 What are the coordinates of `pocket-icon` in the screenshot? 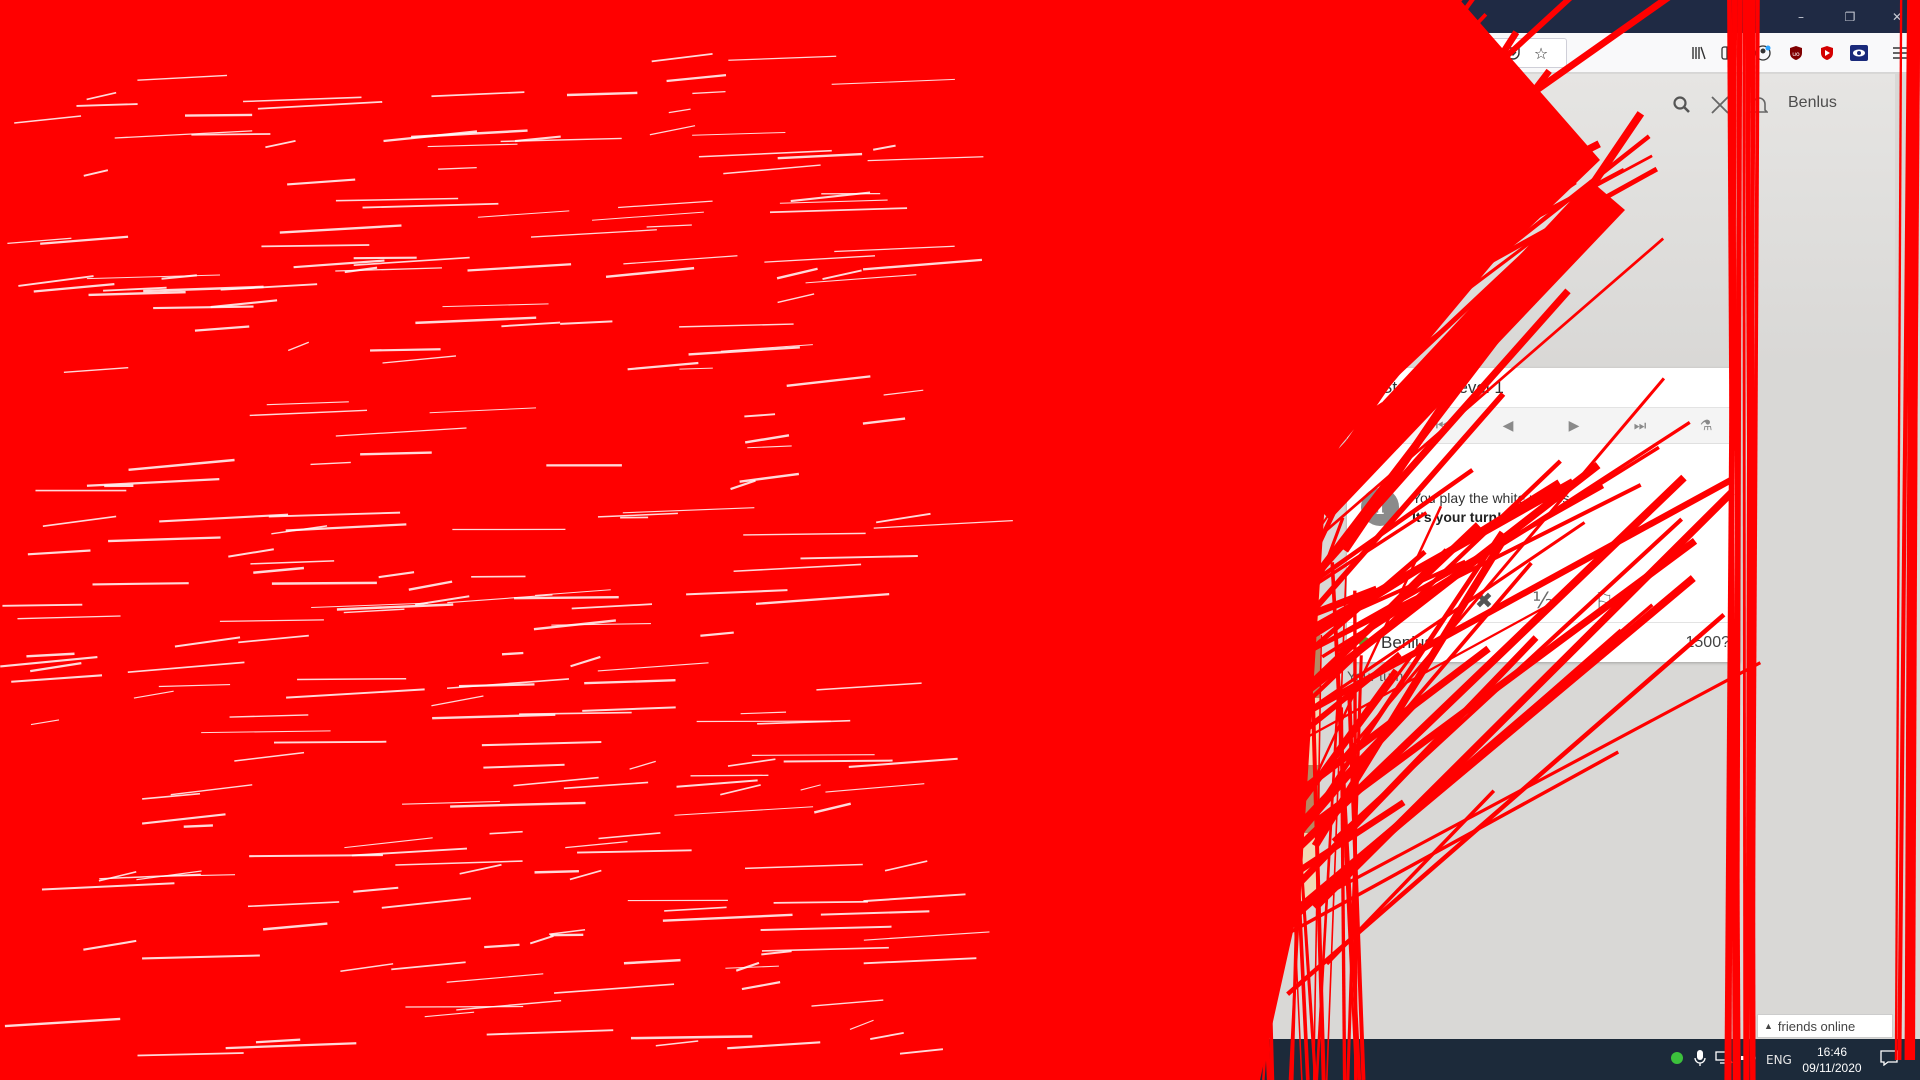 It's located at (1513, 53).